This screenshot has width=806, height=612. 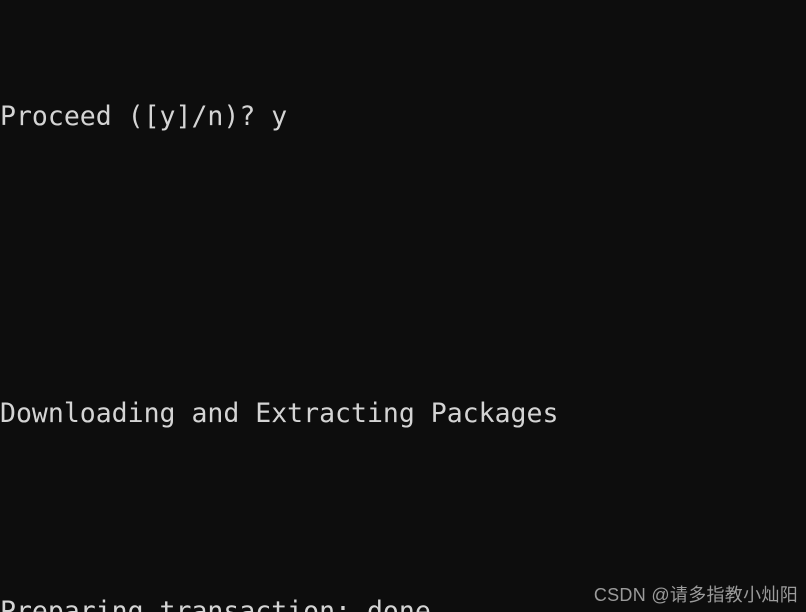 What do you see at coordinates (279, 413) in the screenshot?
I see `terminal-line: Downloading and Extracting Packages` at bounding box center [279, 413].